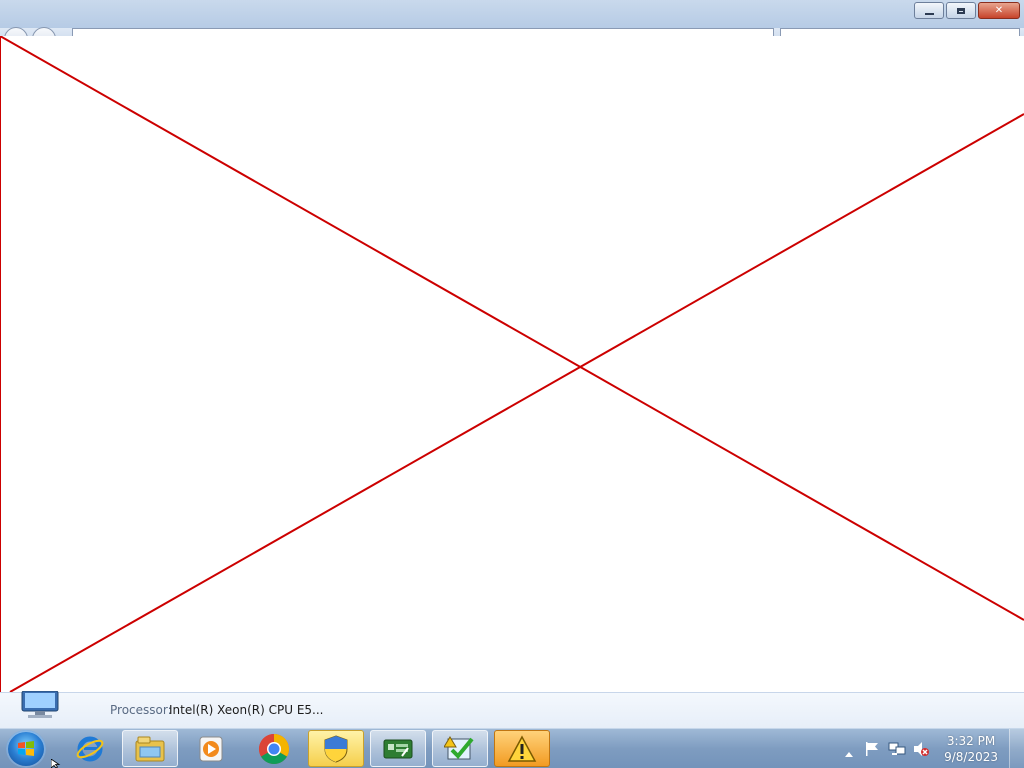  I want to click on windows-logo-icon, so click(26, 748).